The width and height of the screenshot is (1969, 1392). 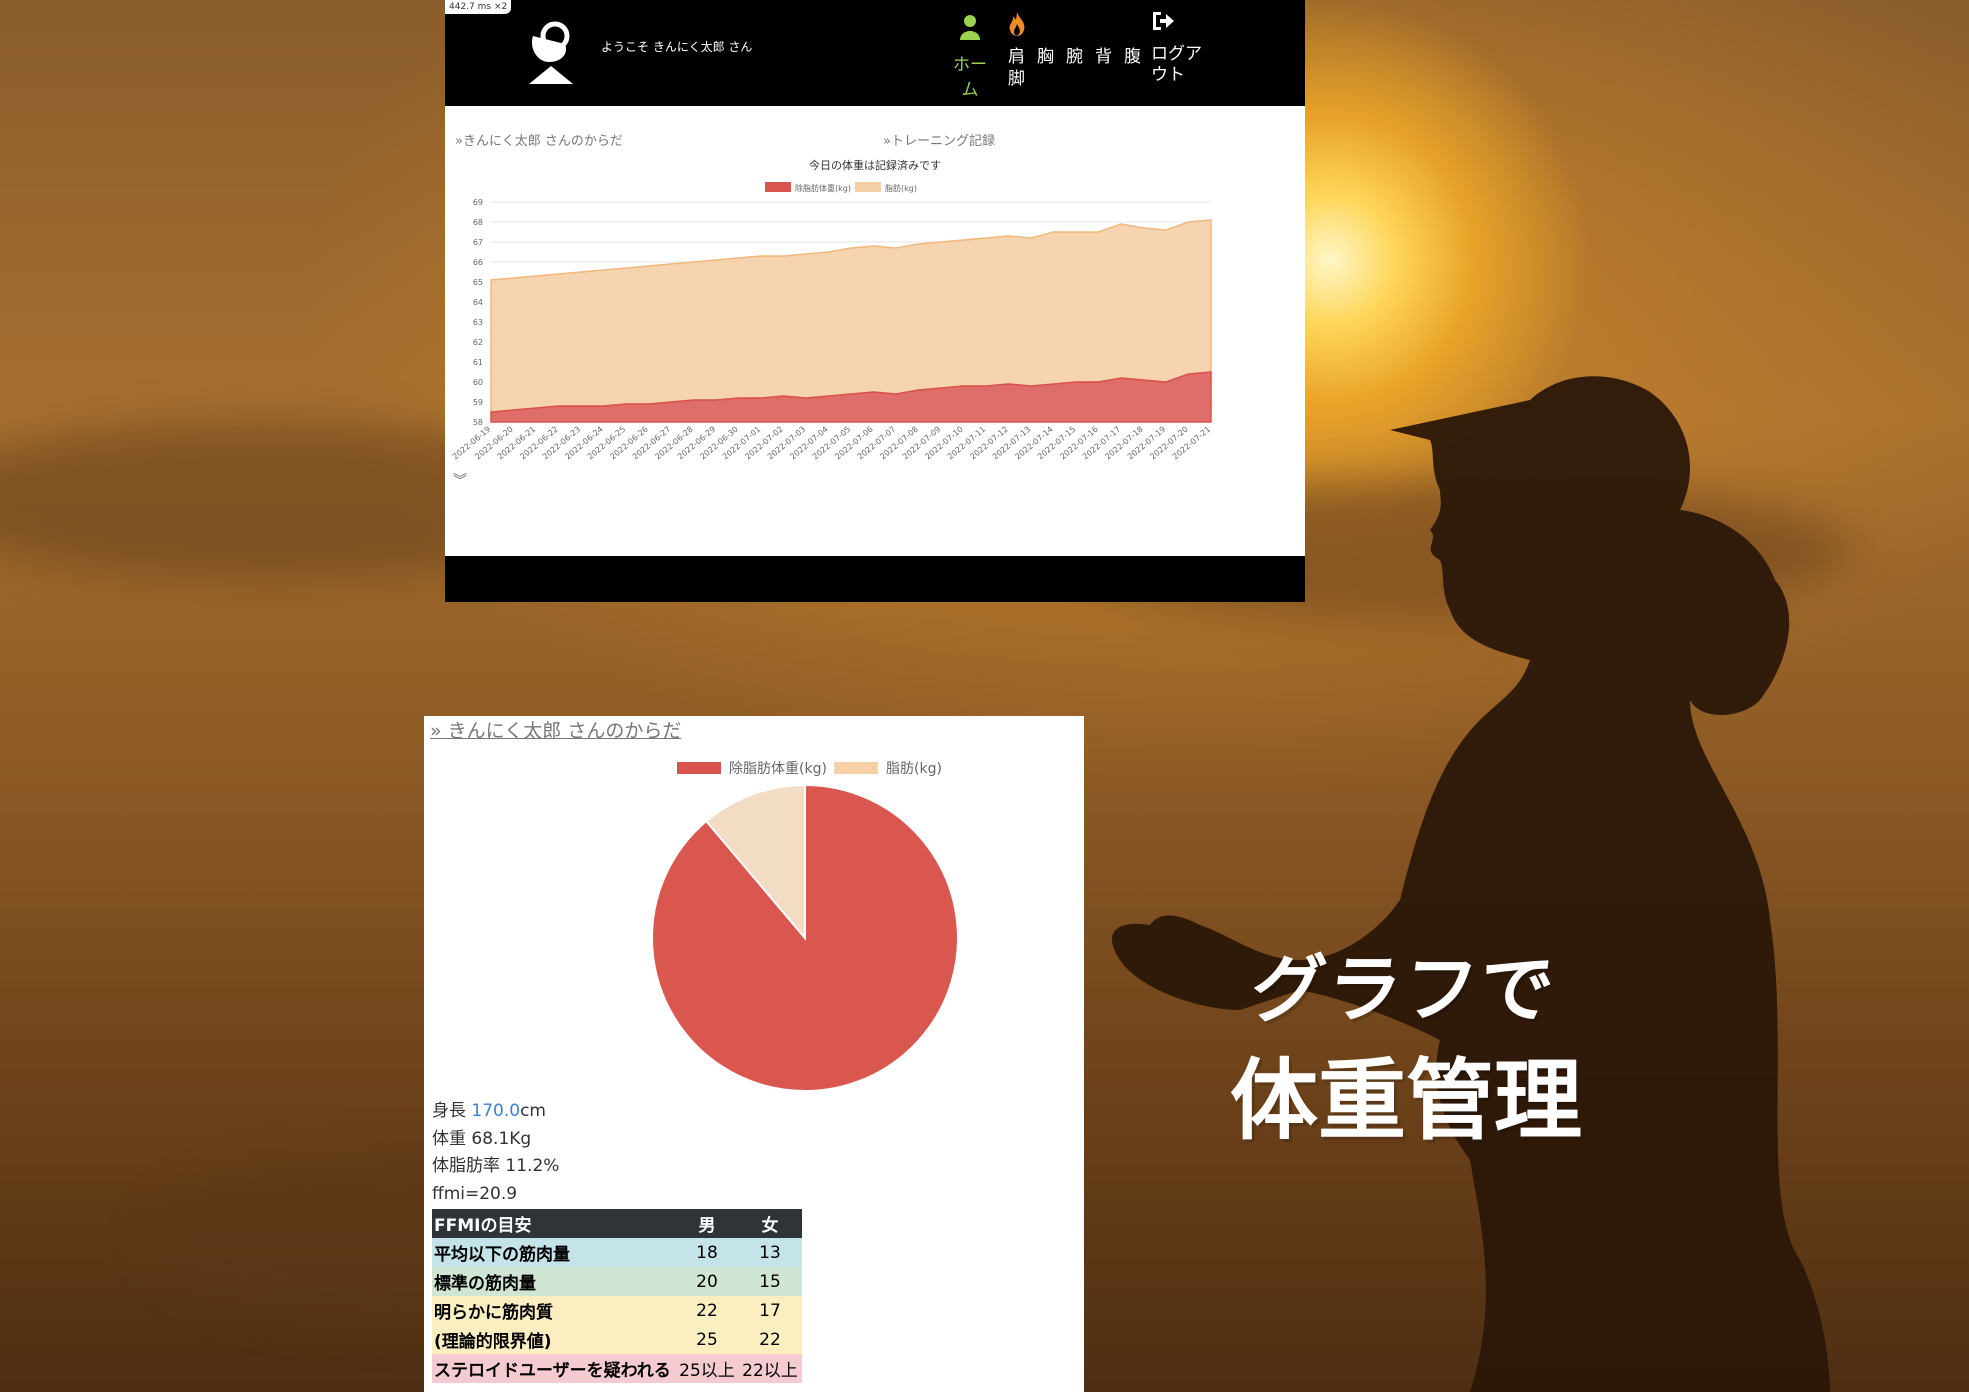 What do you see at coordinates (707, 1368) in the screenshot?
I see `table-cell: 25以上` at bounding box center [707, 1368].